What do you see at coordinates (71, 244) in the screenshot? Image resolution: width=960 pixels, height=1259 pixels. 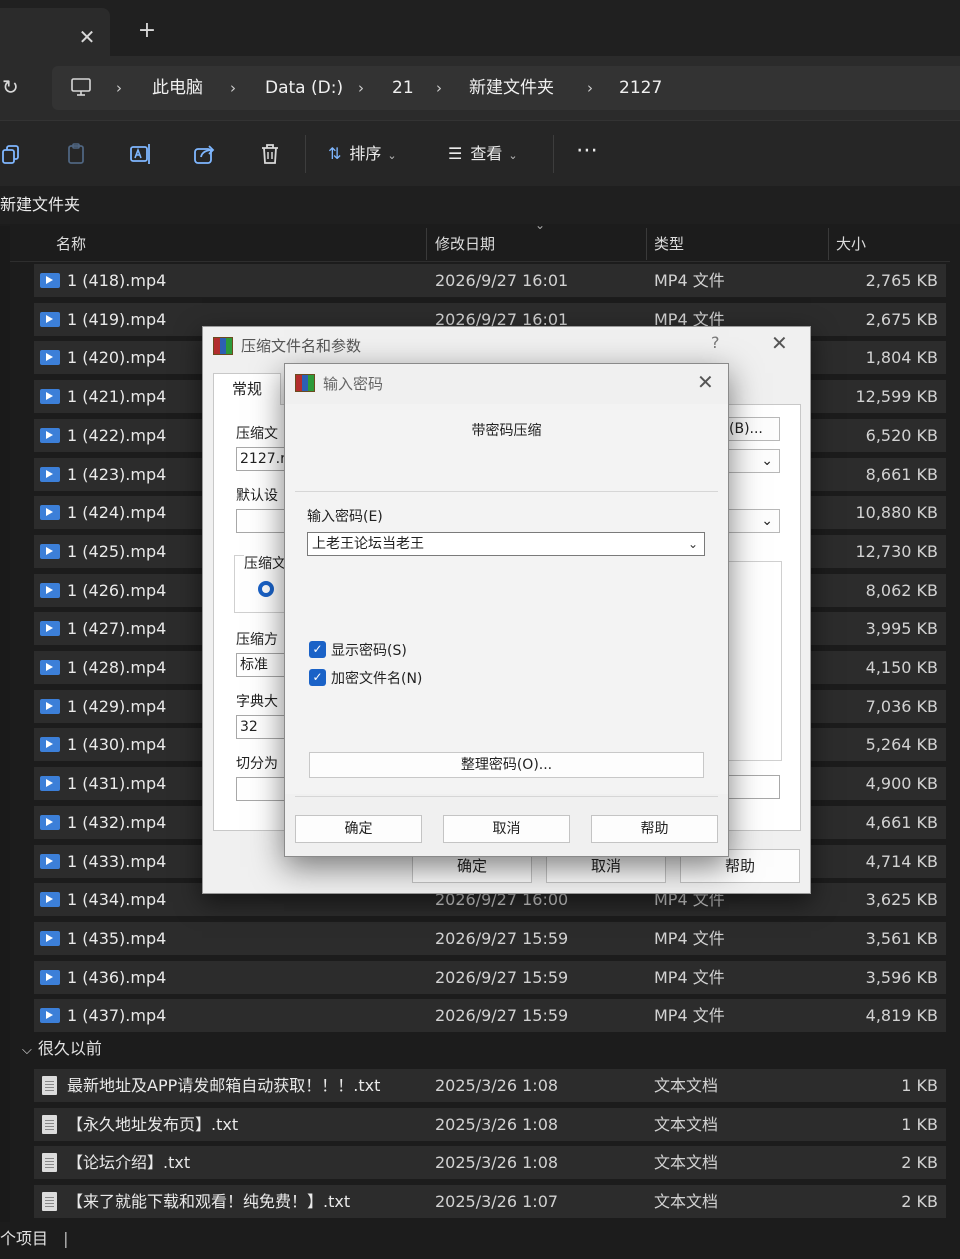 I see `column-header-name: 名称` at bounding box center [71, 244].